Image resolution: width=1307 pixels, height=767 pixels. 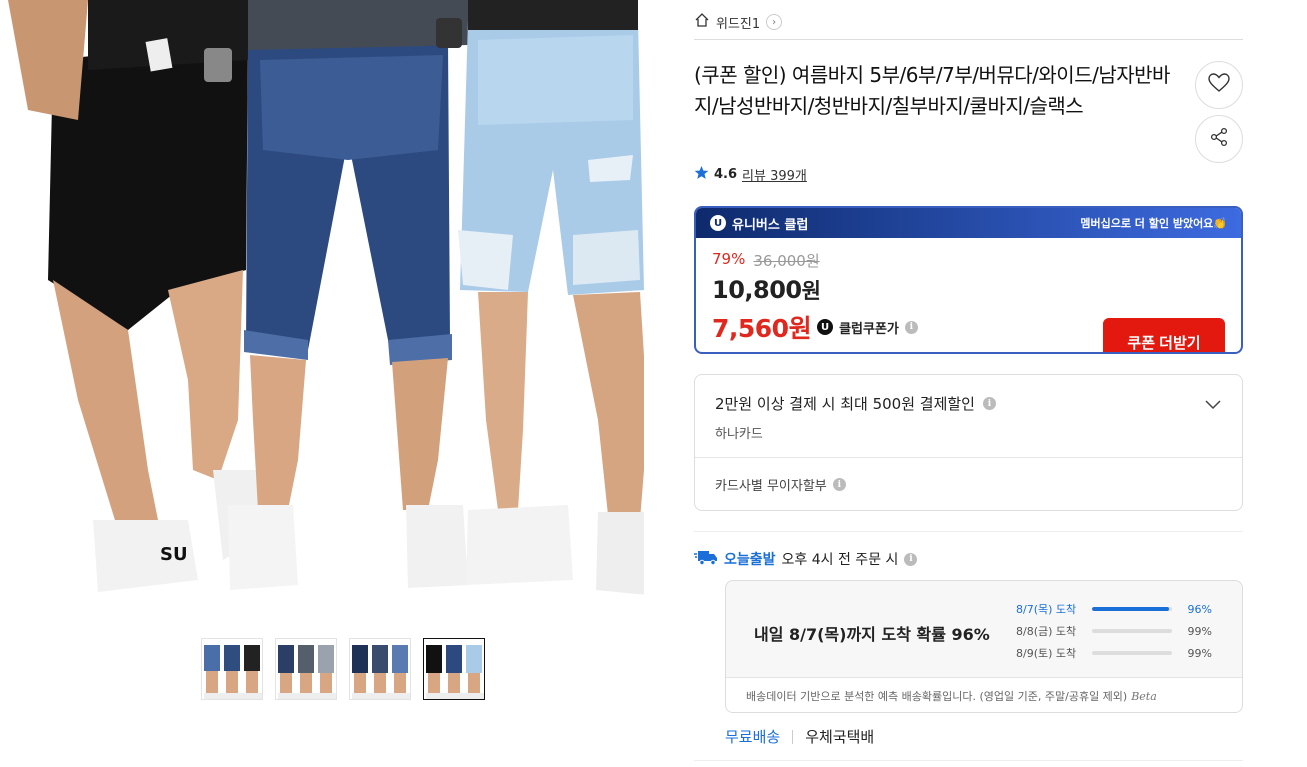 I want to click on store-name: 위드진1, so click(x=738, y=24).